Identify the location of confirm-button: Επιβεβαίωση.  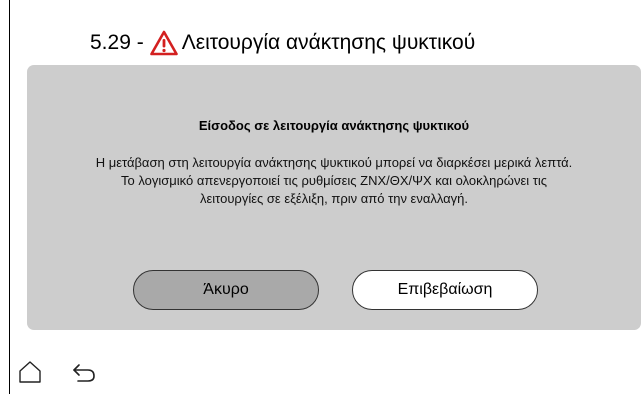
(445, 290).